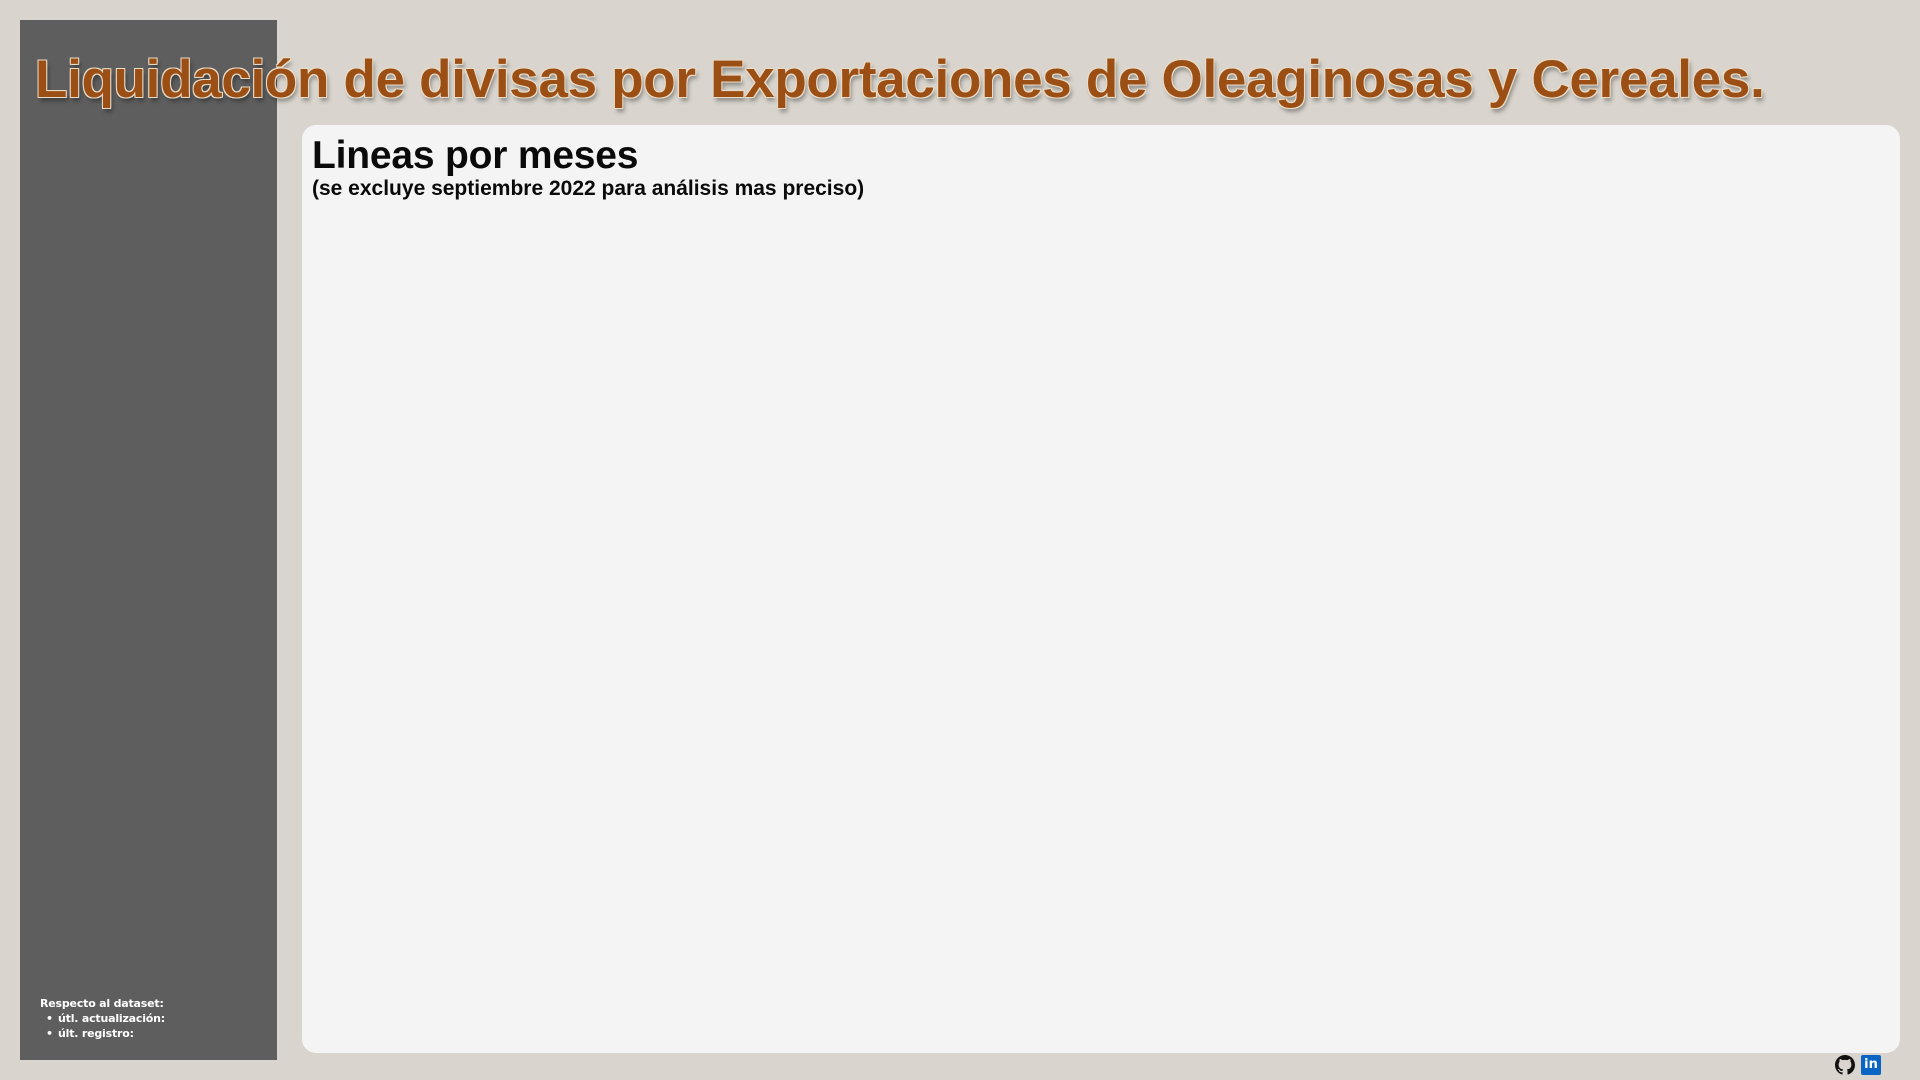  I want to click on github-icon, so click(1845, 1065).